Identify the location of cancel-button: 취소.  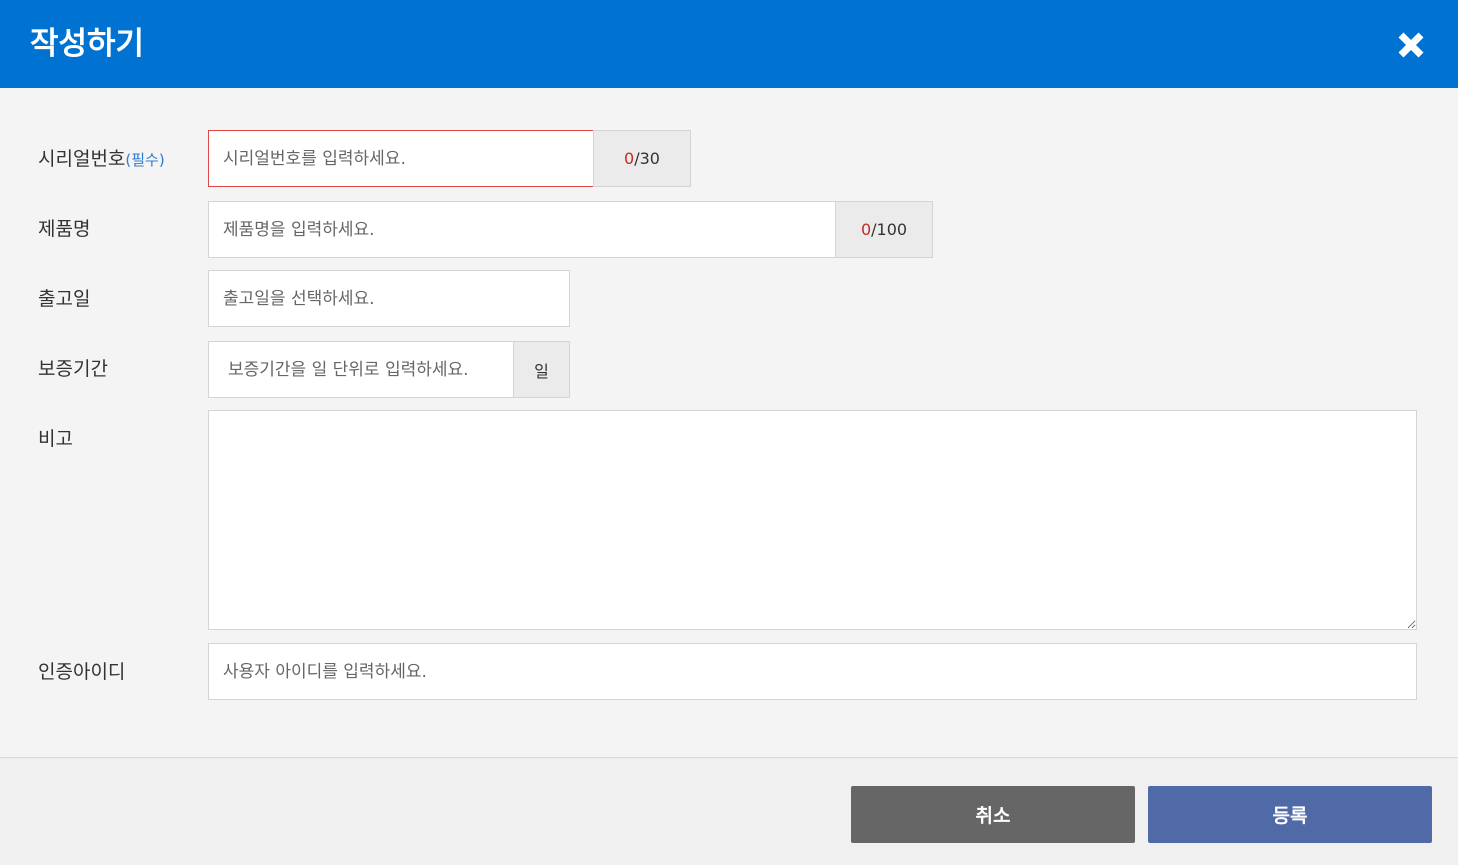
(993, 814).